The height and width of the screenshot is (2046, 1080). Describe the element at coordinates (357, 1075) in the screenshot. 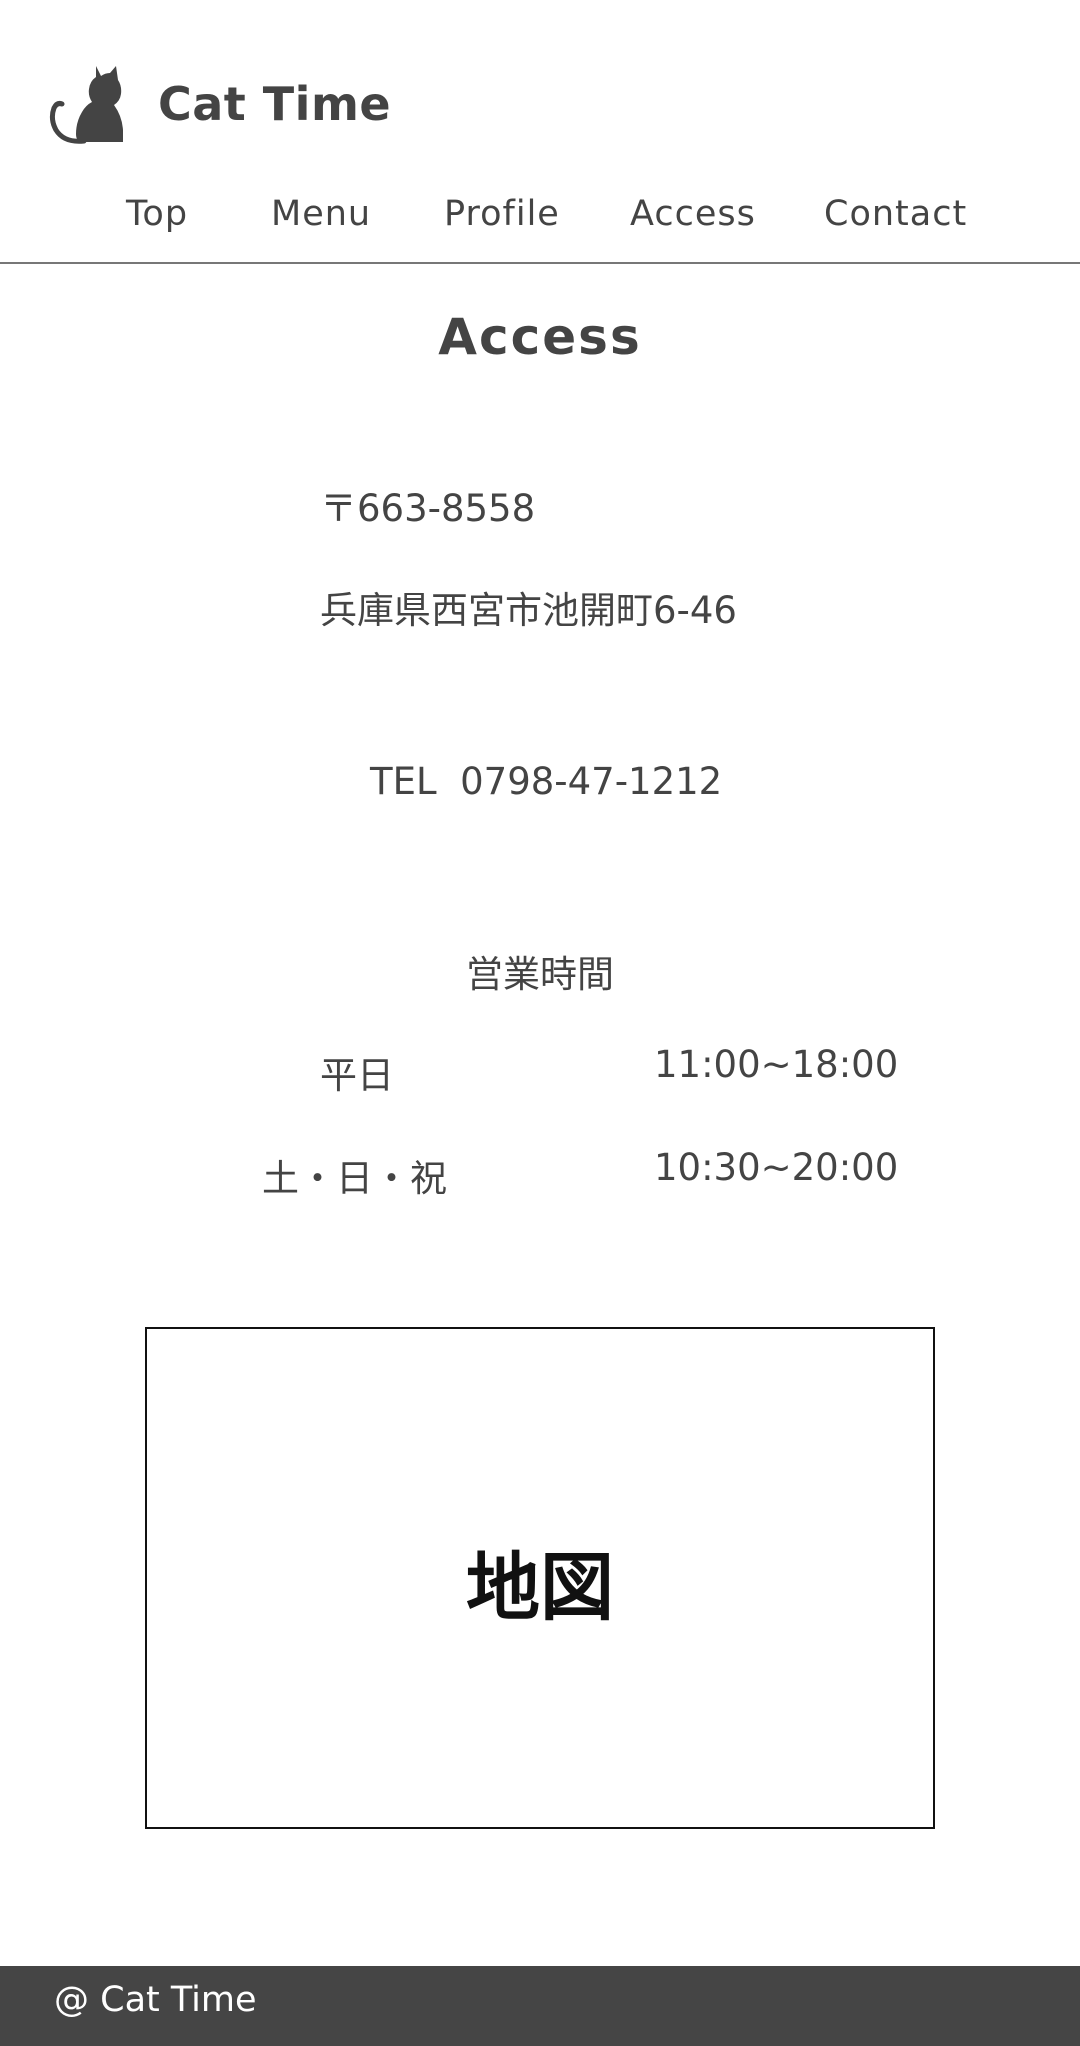

I see `hours-day-weekday: 平日` at that location.